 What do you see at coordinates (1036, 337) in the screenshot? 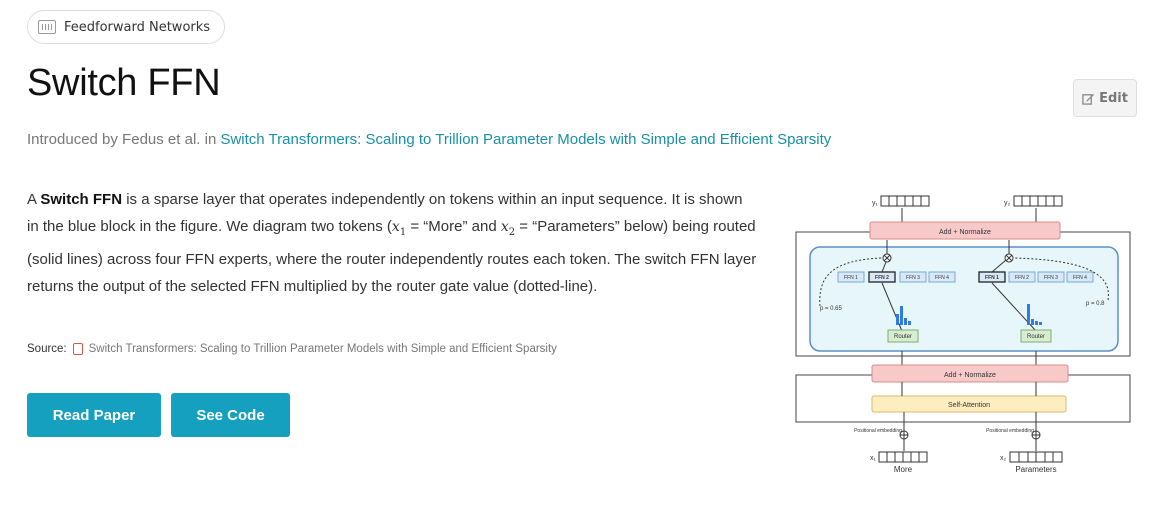
I see `router-right: Router` at bounding box center [1036, 337].